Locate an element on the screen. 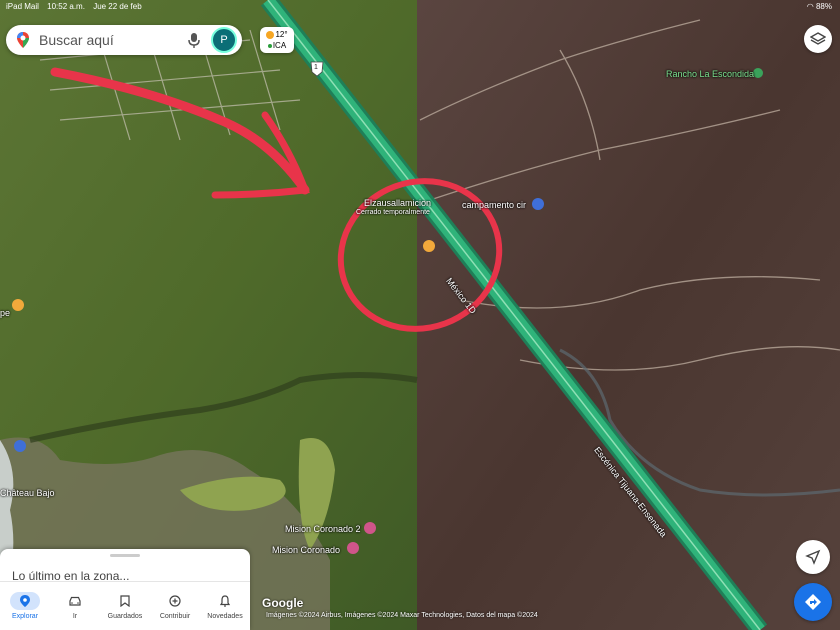  tab-guardados: Guardados is located at coordinates (125, 606).